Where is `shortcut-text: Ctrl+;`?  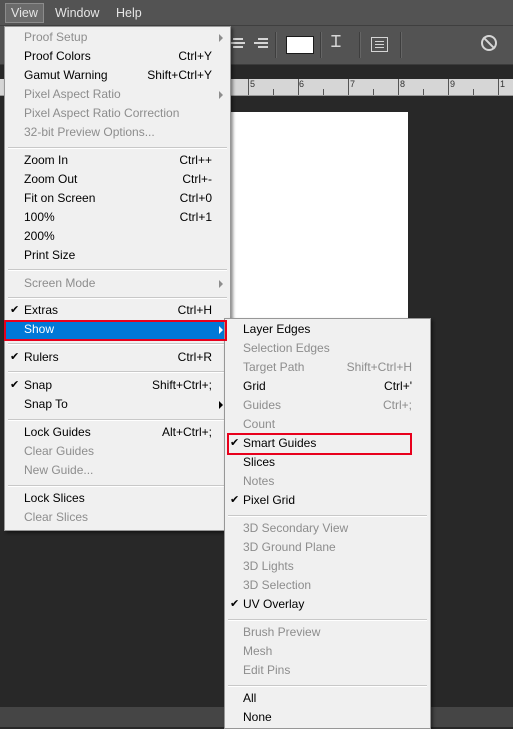 shortcut-text: Ctrl+; is located at coordinates (397, 405).